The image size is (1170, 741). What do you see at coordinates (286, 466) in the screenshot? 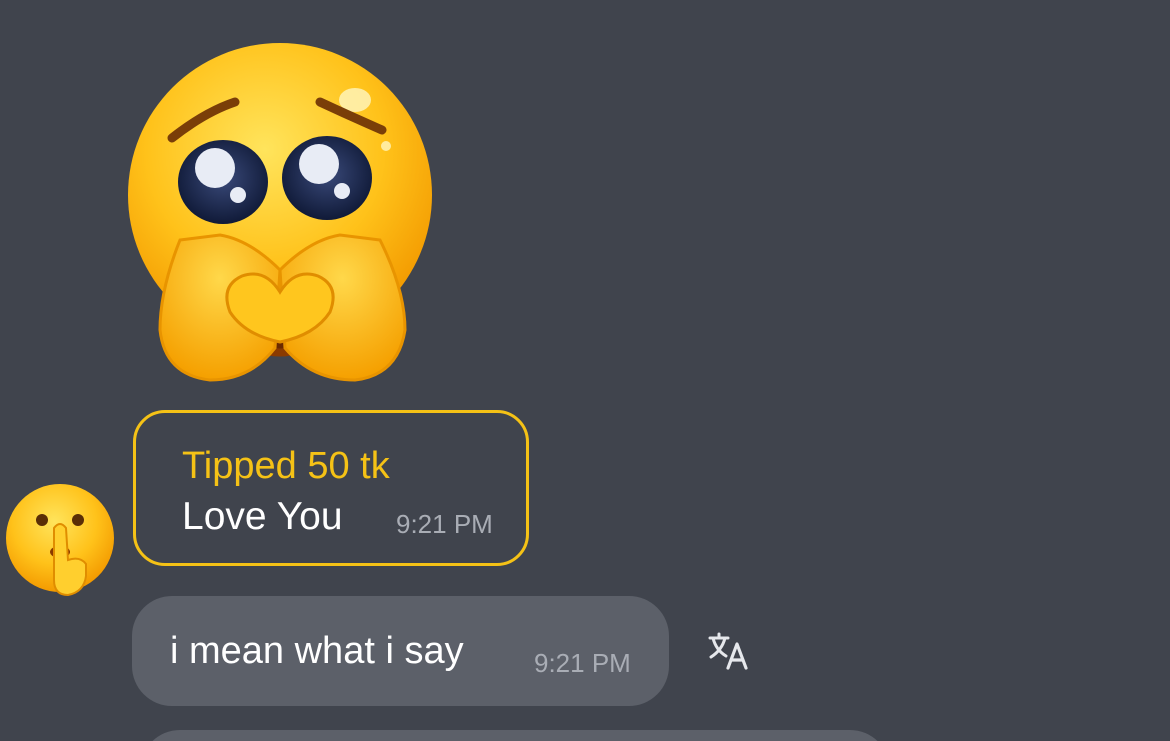
I see `tip-amount-label: Tipped 50 tk` at bounding box center [286, 466].